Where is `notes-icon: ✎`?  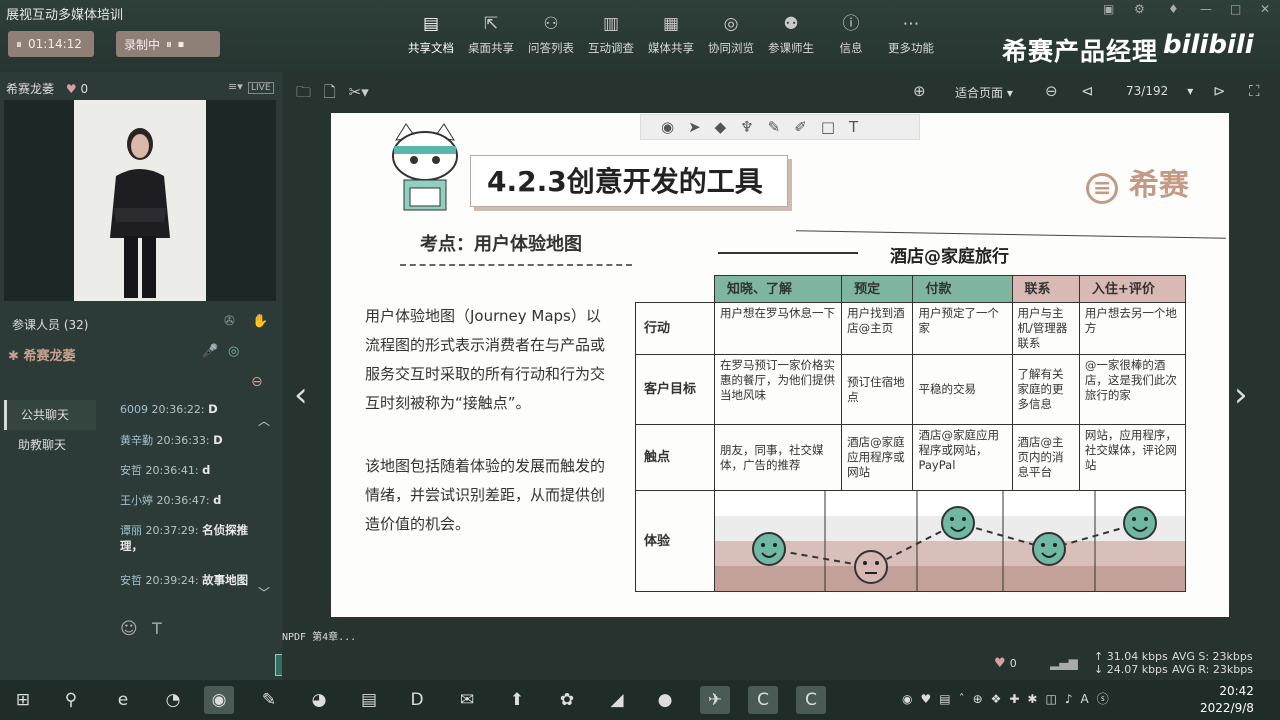 notes-icon: ✎ is located at coordinates (269, 700).